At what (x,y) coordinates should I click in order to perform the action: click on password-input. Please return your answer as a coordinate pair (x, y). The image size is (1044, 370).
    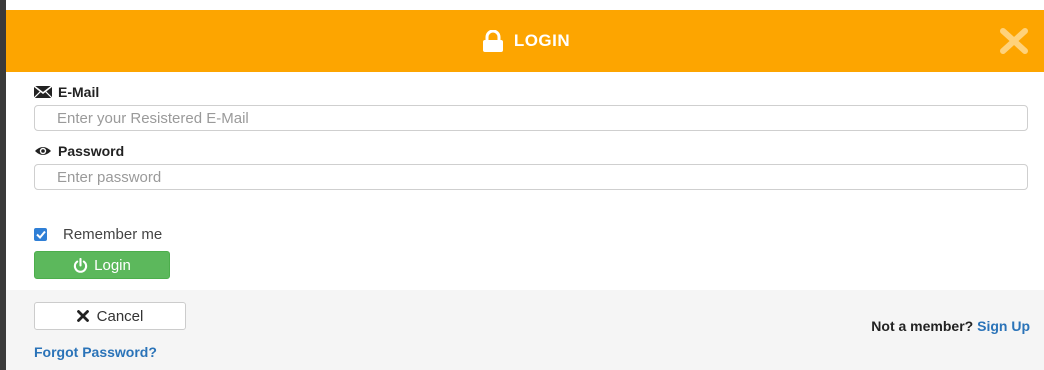
    Looking at the image, I should click on (531, 177).